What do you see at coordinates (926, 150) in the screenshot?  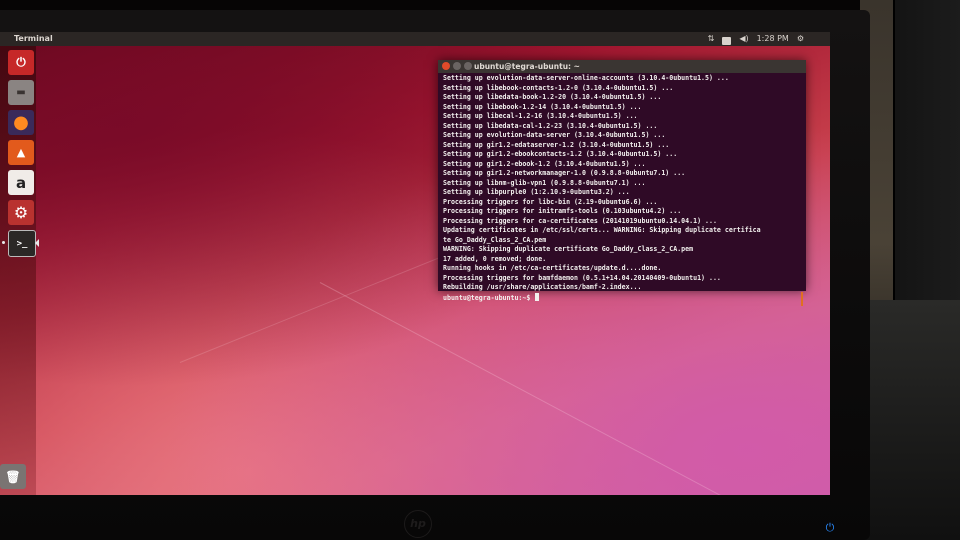 I see `room-door` at bounding box center [926, 150].